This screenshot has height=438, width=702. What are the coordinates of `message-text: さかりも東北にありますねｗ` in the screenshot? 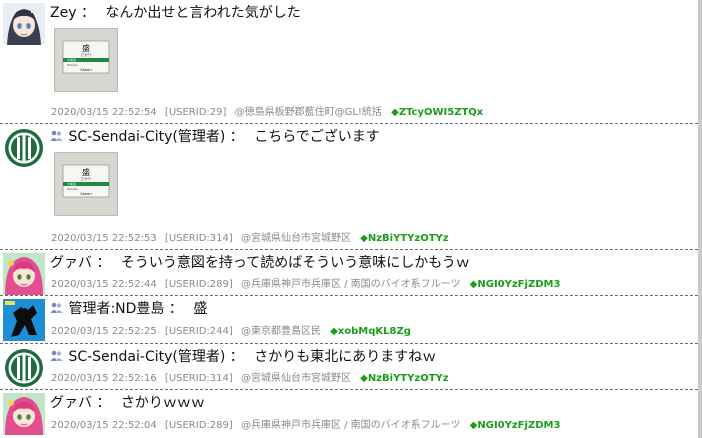 It's located at (345, 357).